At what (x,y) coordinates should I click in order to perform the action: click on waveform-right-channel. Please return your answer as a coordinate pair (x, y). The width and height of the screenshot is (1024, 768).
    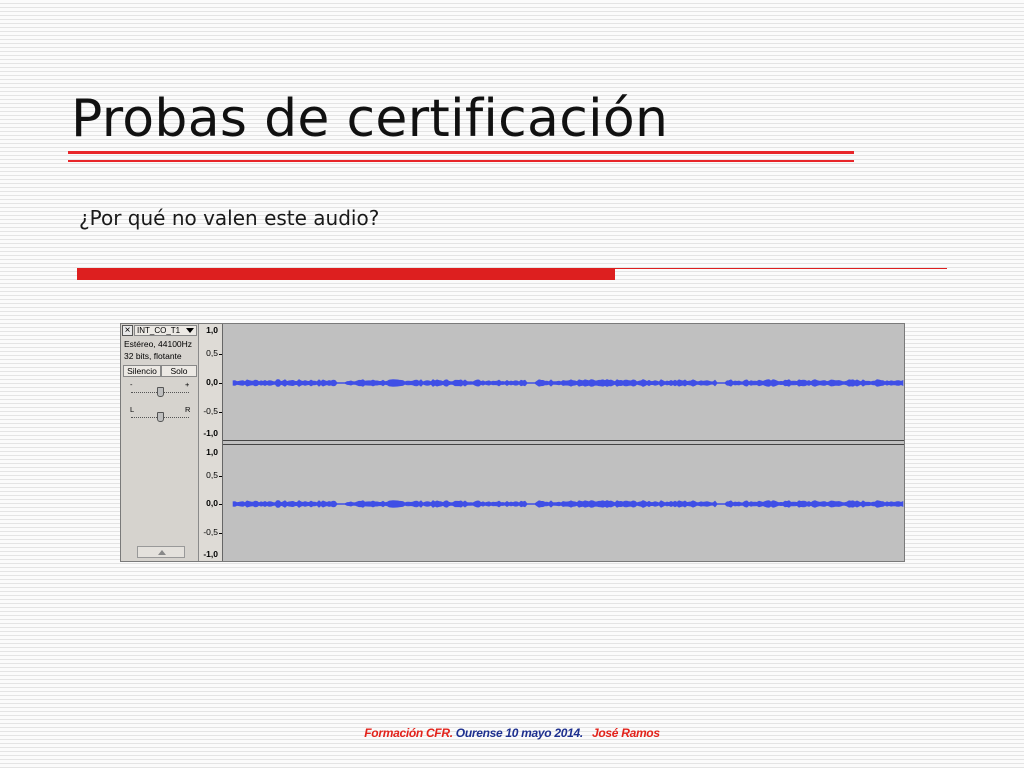
    Looking at the image, I should click on (568, 504).